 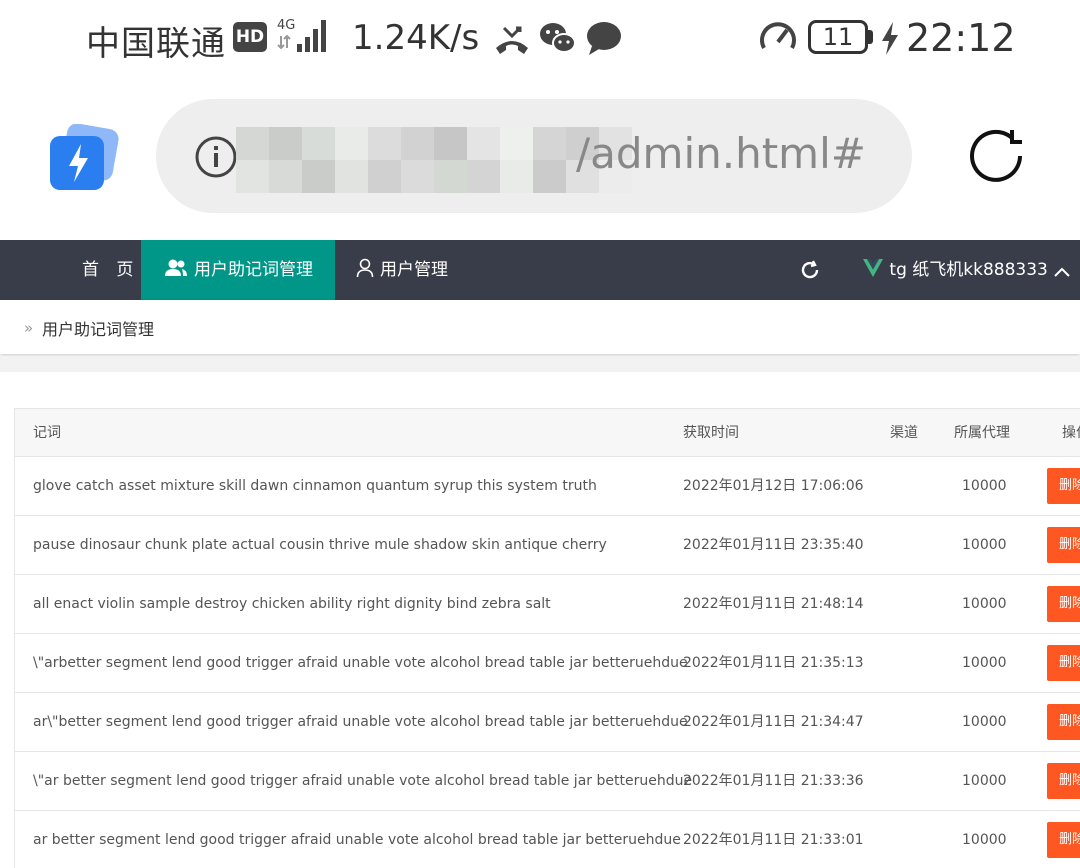 I want to click on wechat-icon, so click(x=558, y=38).